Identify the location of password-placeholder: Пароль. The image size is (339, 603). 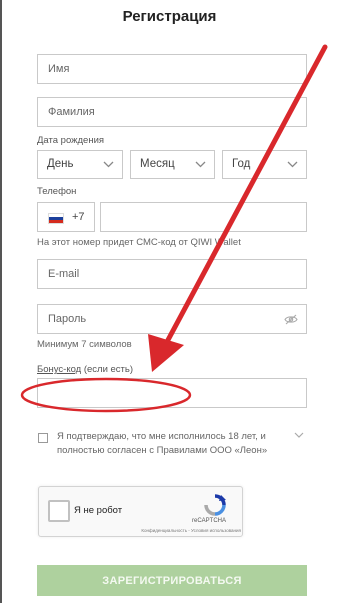
(67, 319).